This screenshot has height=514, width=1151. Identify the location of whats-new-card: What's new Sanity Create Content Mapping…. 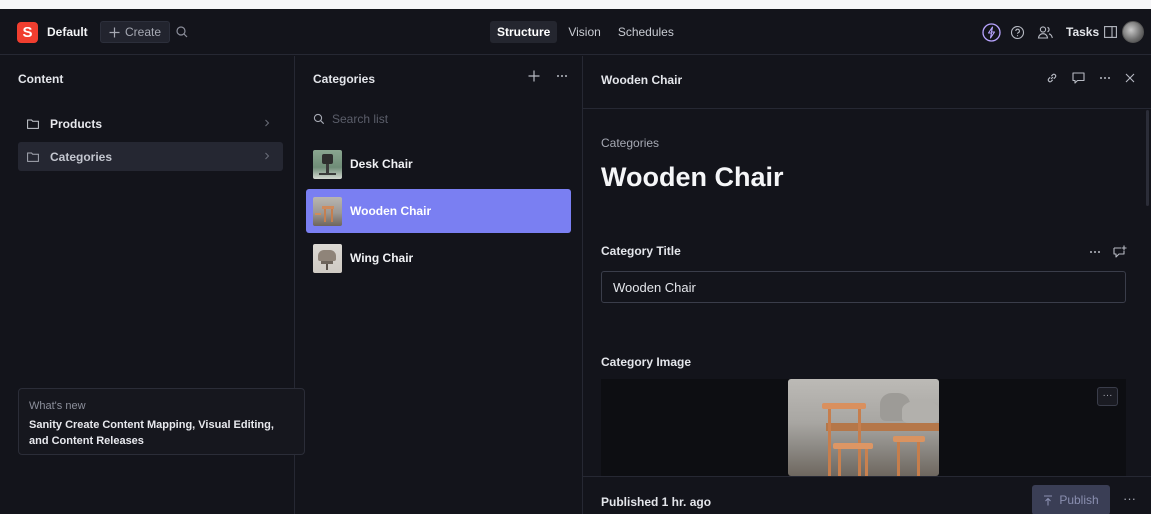
(161, 421).